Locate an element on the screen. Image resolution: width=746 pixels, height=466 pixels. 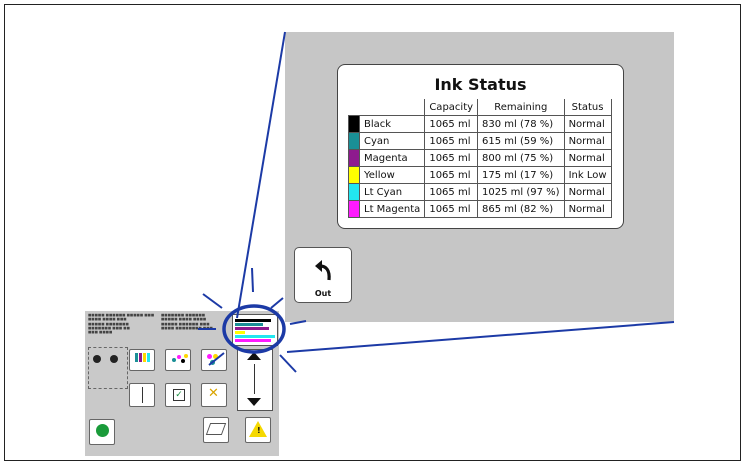
curved-back-arrow-icon is located at coordinates (323, 270).